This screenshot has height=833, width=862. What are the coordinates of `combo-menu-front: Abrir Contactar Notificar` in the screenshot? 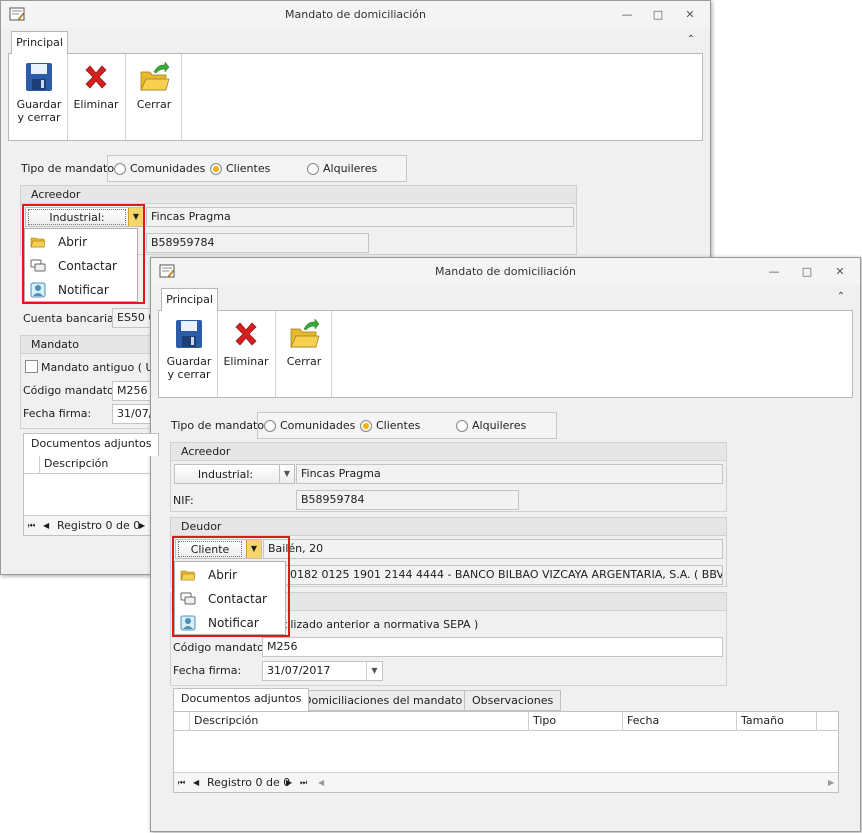 It's located at (230, 598).